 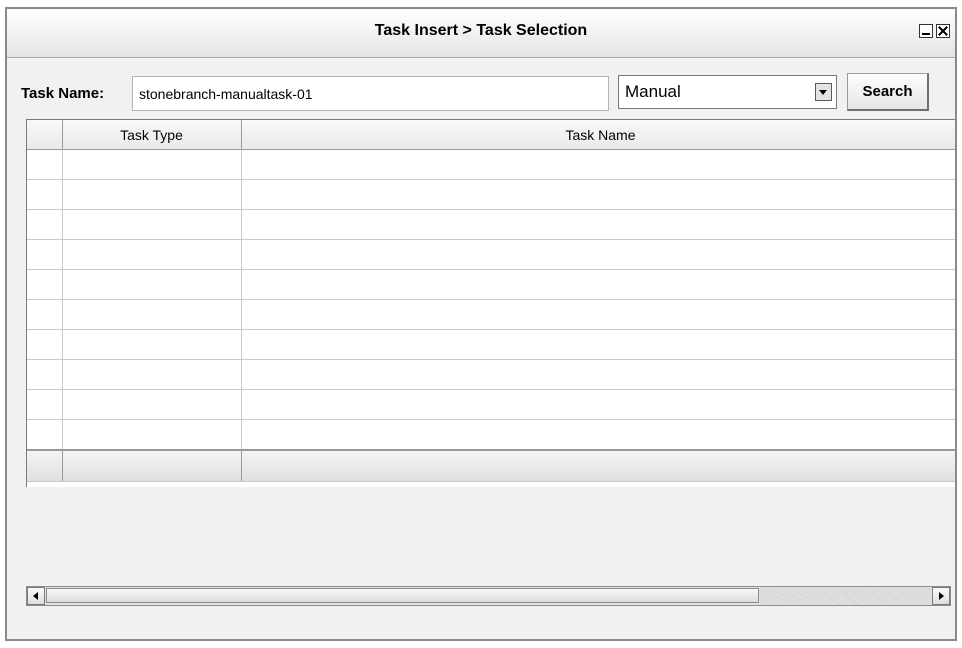 I want to click on task-name-input, so click(x=370, y=93).